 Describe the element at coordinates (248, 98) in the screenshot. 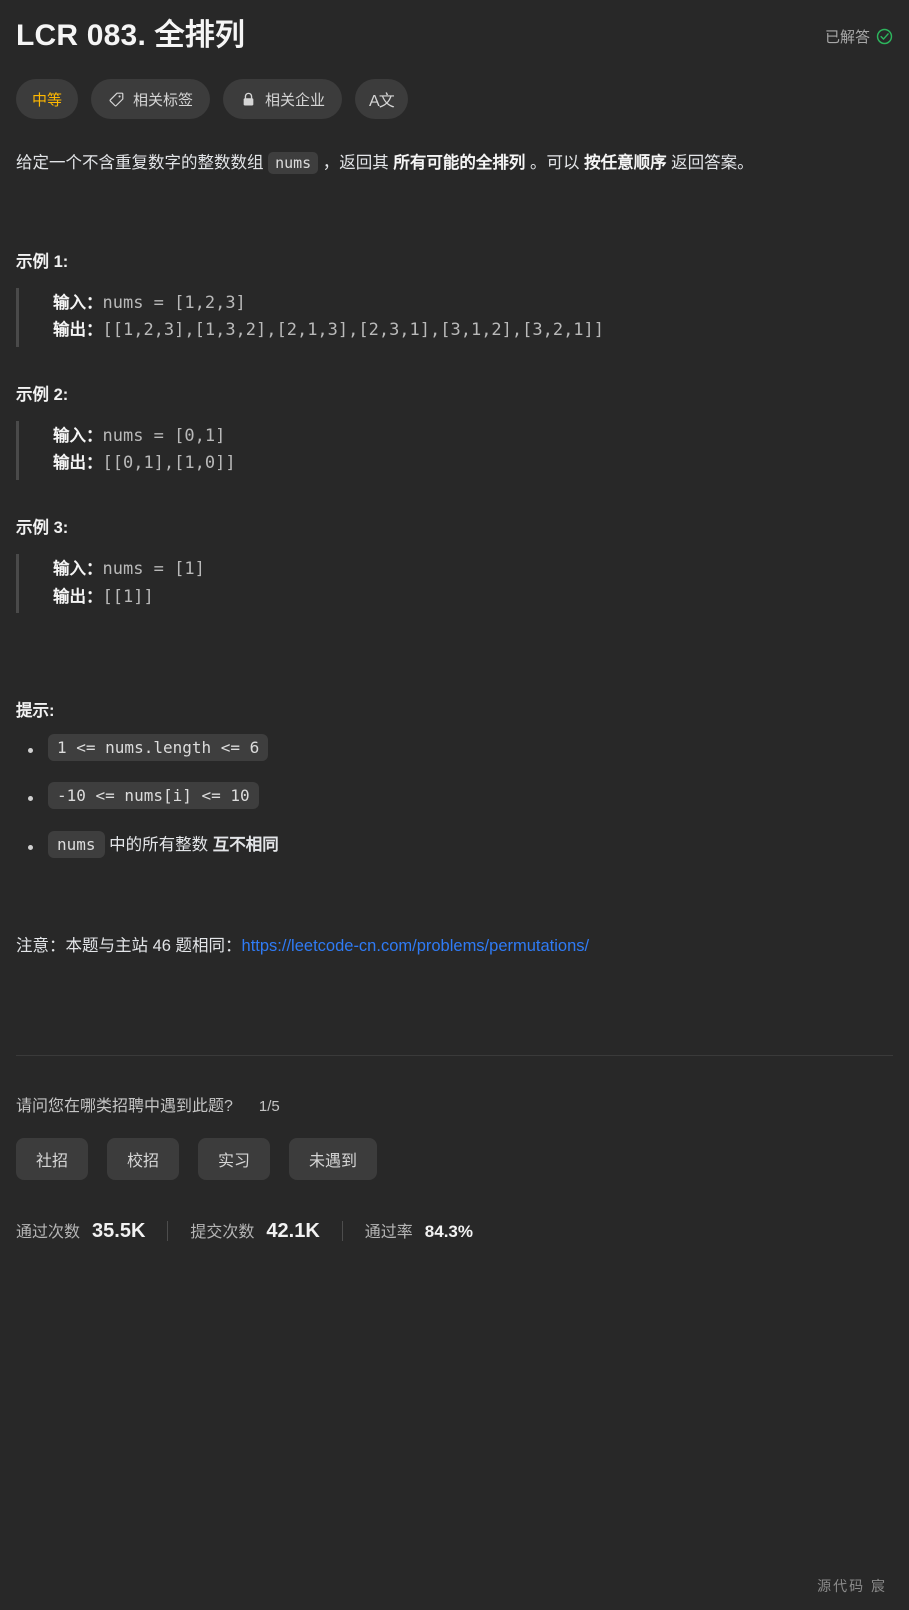

I see `lock-icon` at that location.